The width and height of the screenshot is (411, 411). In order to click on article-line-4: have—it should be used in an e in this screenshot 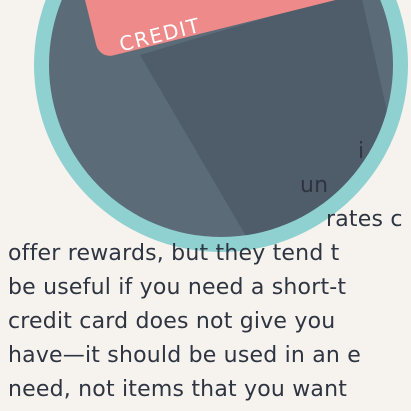, I will do `click(184, 355)`.